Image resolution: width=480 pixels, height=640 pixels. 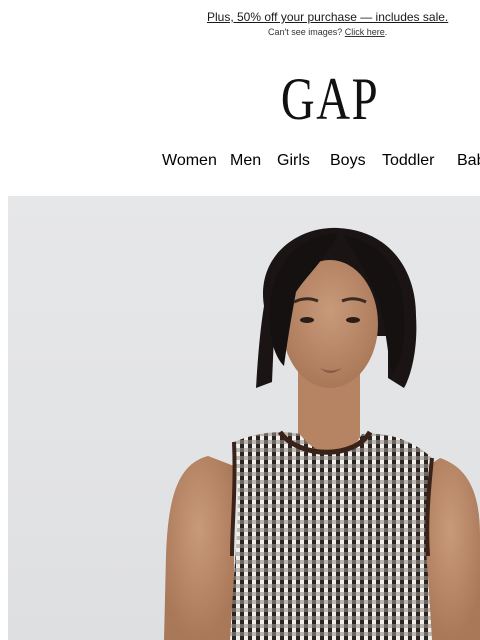 What do you see at coordinates (245, 161) in the screenshot?
I see `nav-men: Men` at bounding box center [245, 161].